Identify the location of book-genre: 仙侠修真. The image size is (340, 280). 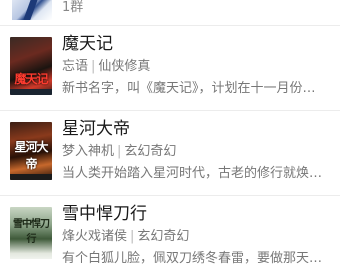
(124, 66).